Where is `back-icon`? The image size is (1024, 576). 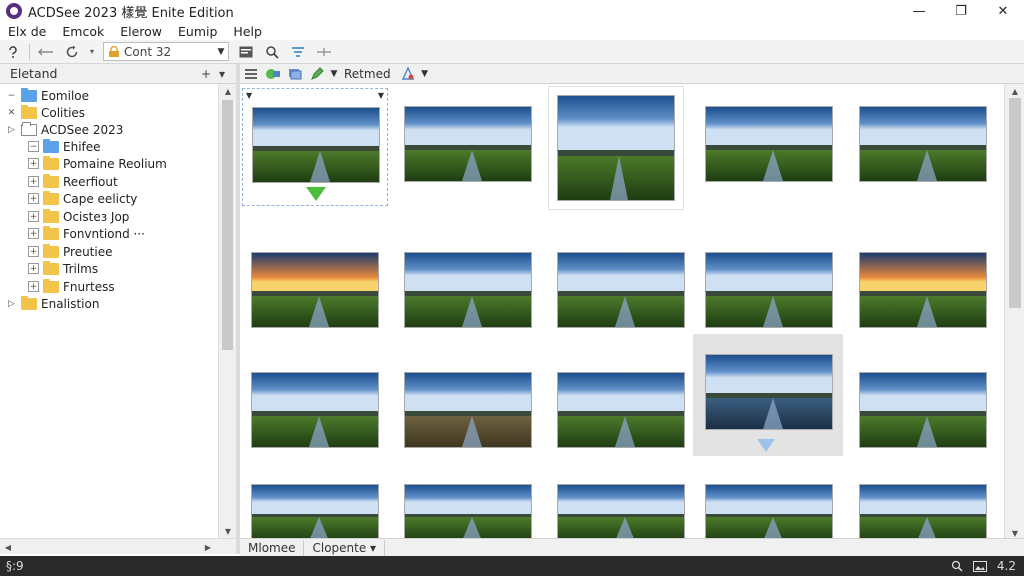 back-icon is located at coordinates (46, 52).